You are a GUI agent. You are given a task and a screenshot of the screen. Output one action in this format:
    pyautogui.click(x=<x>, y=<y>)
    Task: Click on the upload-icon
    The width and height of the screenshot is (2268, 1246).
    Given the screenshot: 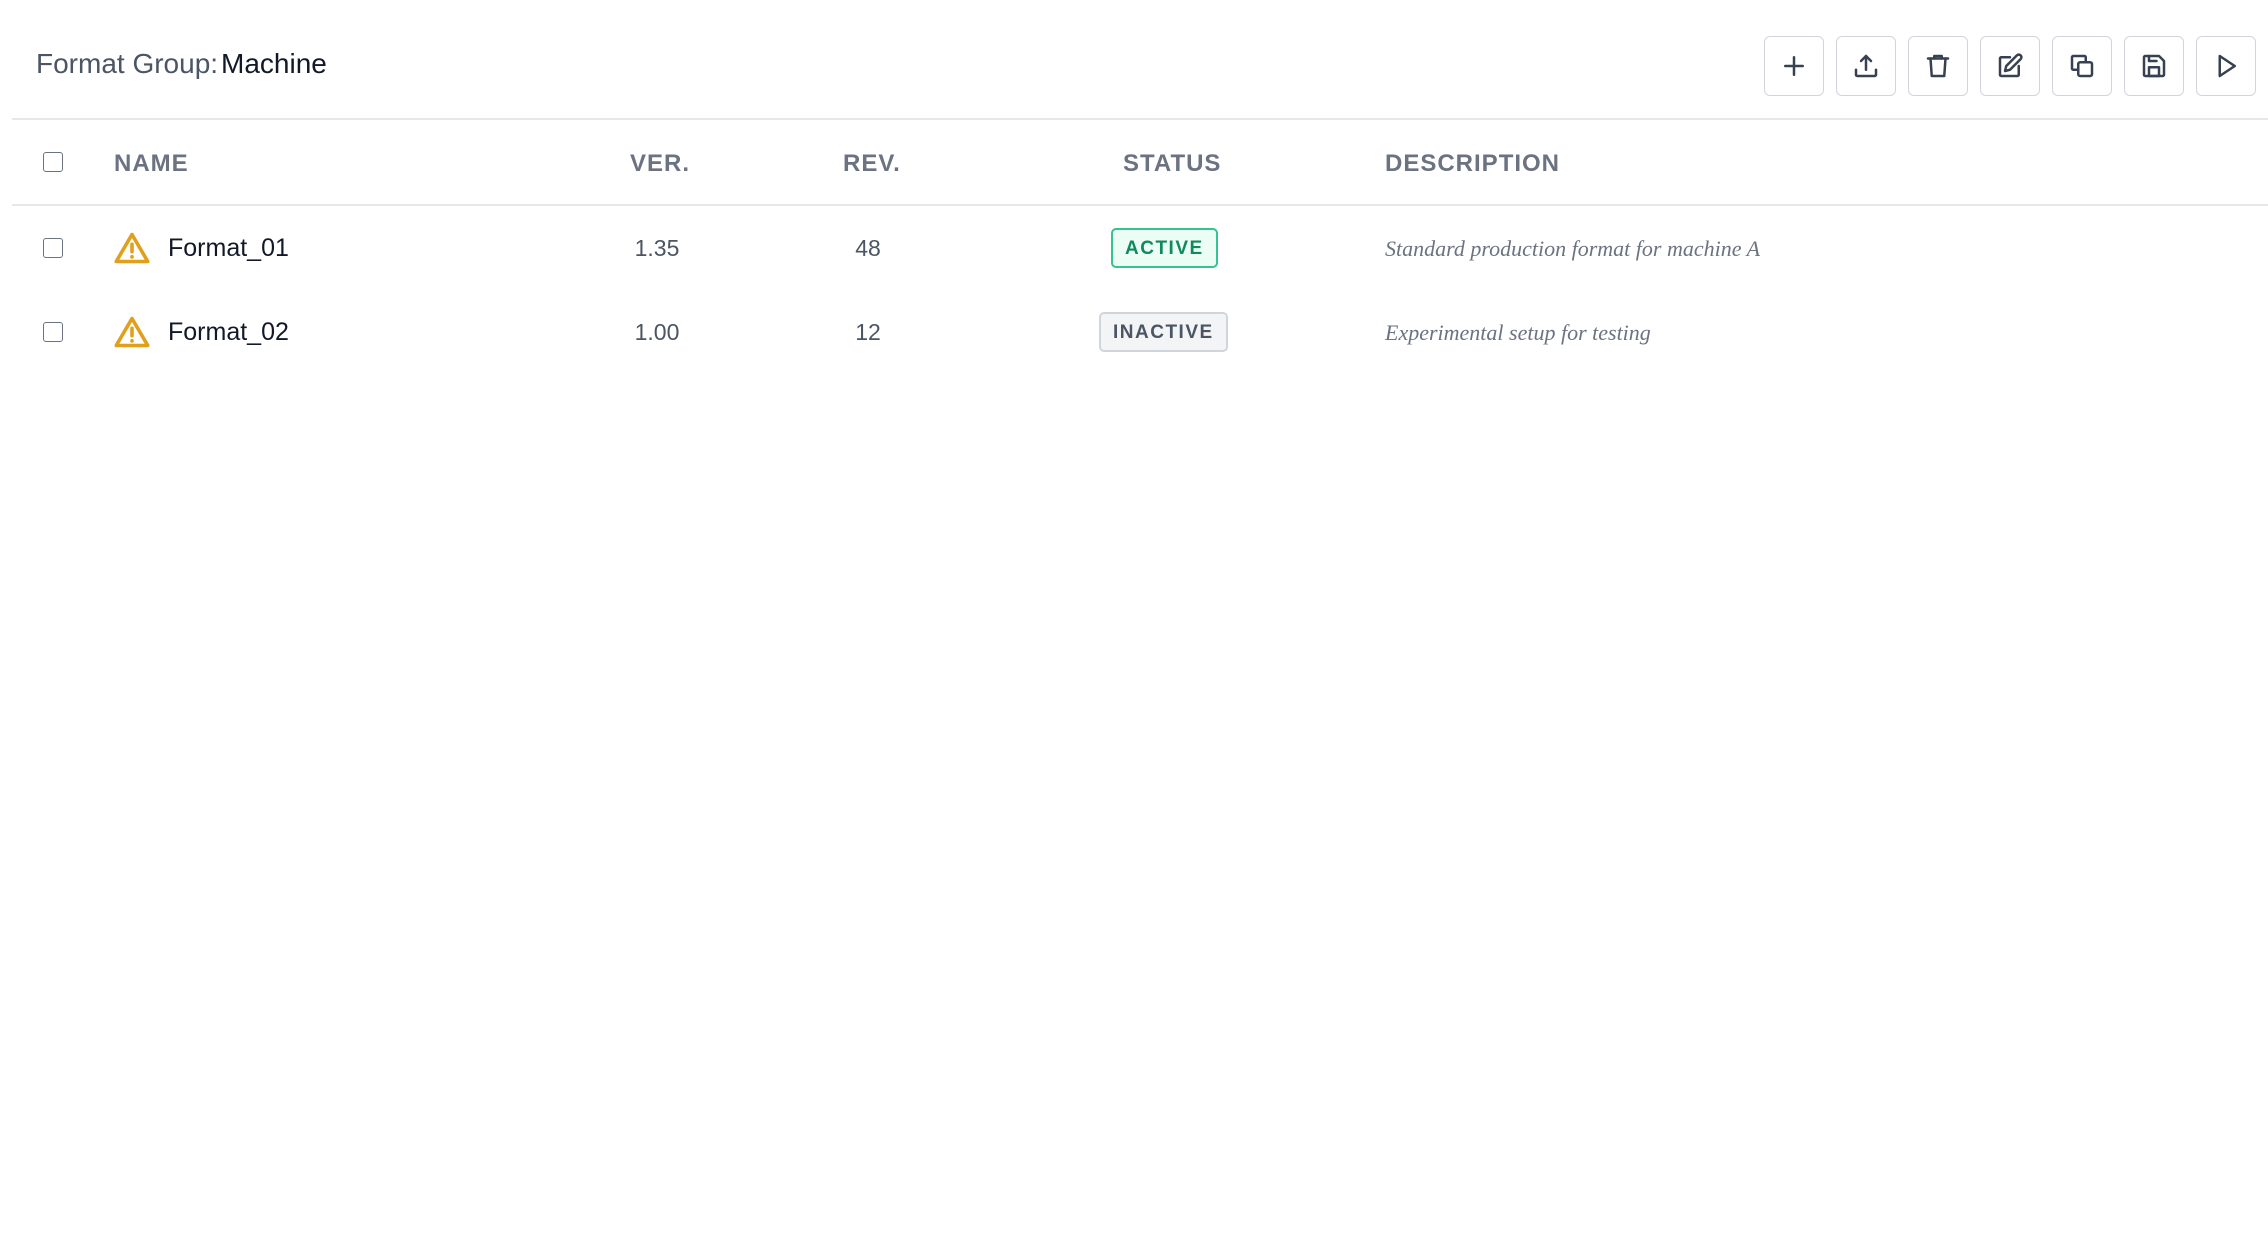 What is the action you would take?
    pyautogui.click(x=1866, y=66)
    